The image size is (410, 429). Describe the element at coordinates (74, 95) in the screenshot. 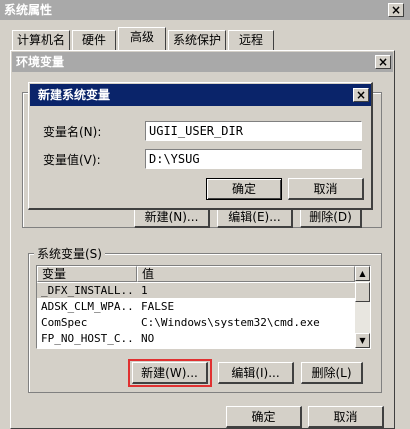

I see `new-var-title: 新建系统变量` at that location.